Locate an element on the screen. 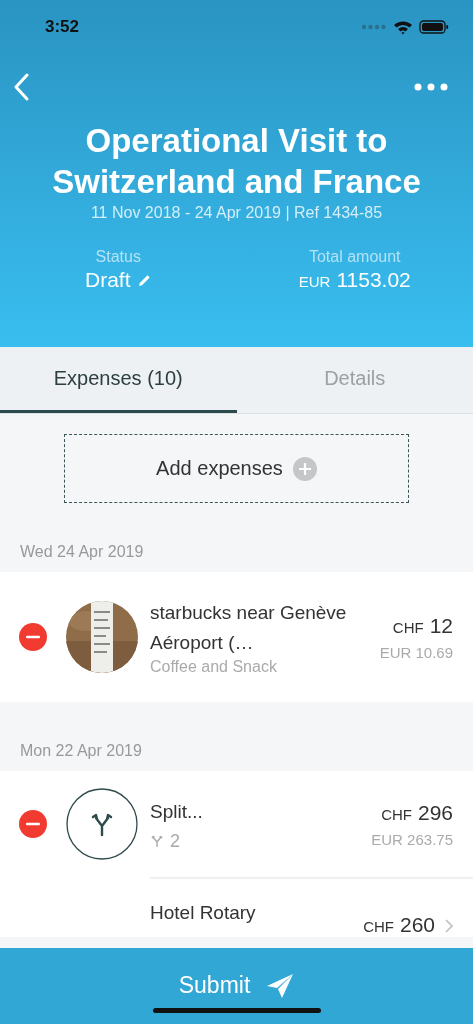 This screenshot has width=473, height=1024. date-header: Wed 24 Apr 2019 is located at coordinates (82, 552).